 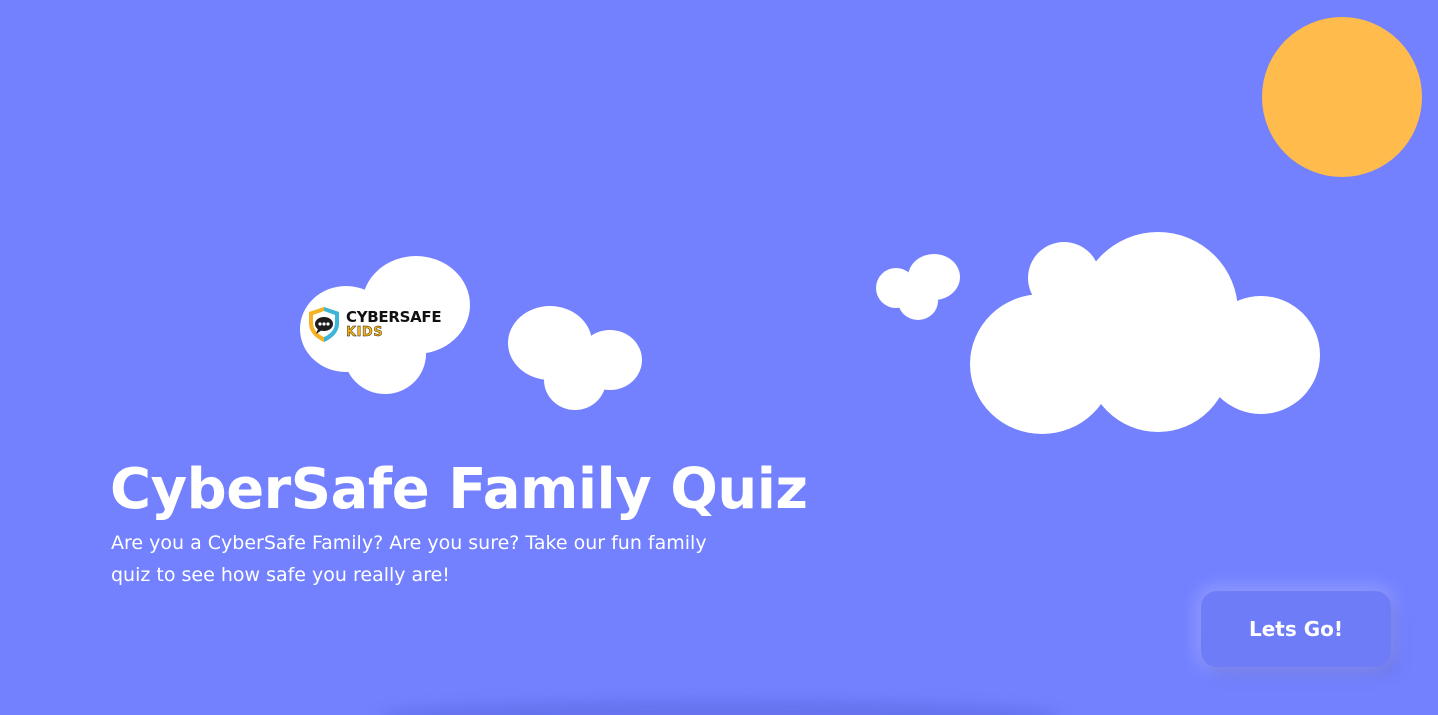 What do you see at coordinates (324, 324) in the screenshot?
I see `shield-chat-icon` at bounding box center [324, 324].